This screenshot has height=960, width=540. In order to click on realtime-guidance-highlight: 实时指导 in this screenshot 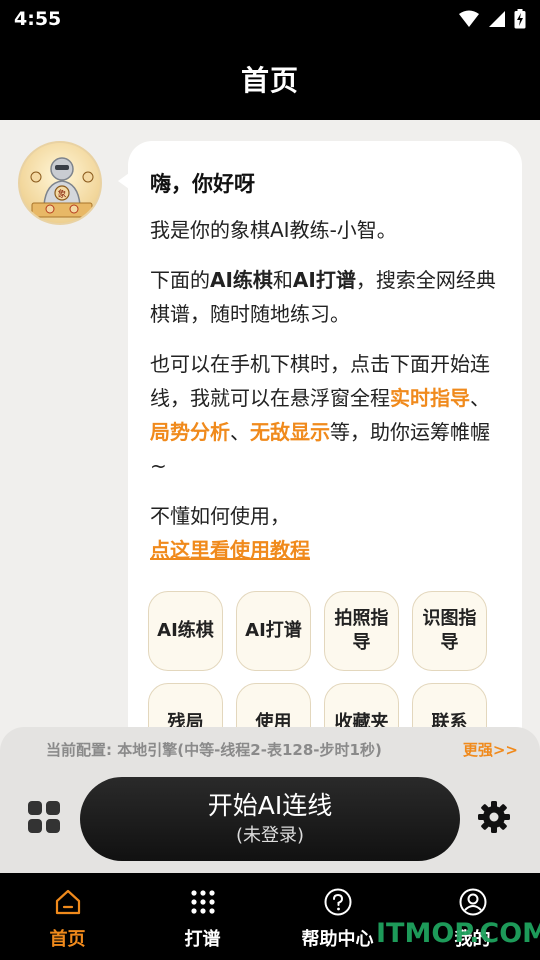, I will do `click(430, 398)`.